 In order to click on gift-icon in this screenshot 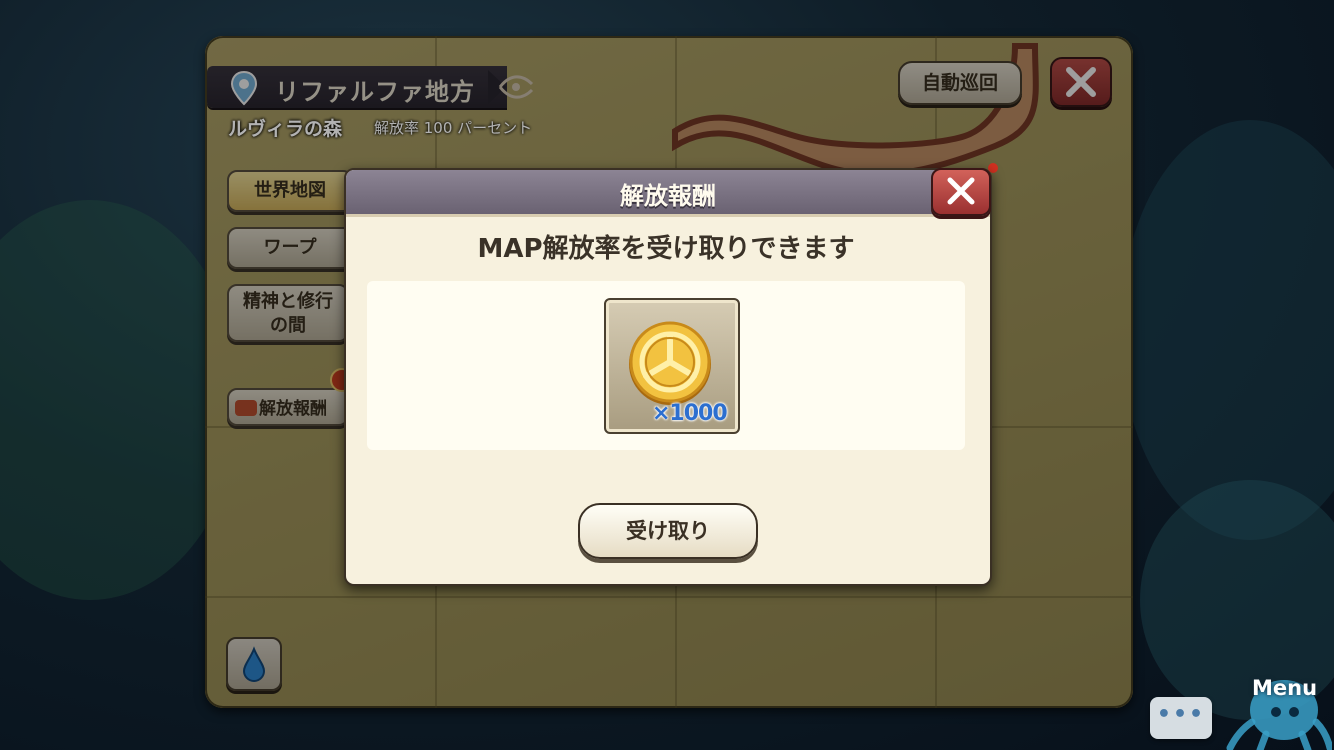, I will do `click(246, 408)`.